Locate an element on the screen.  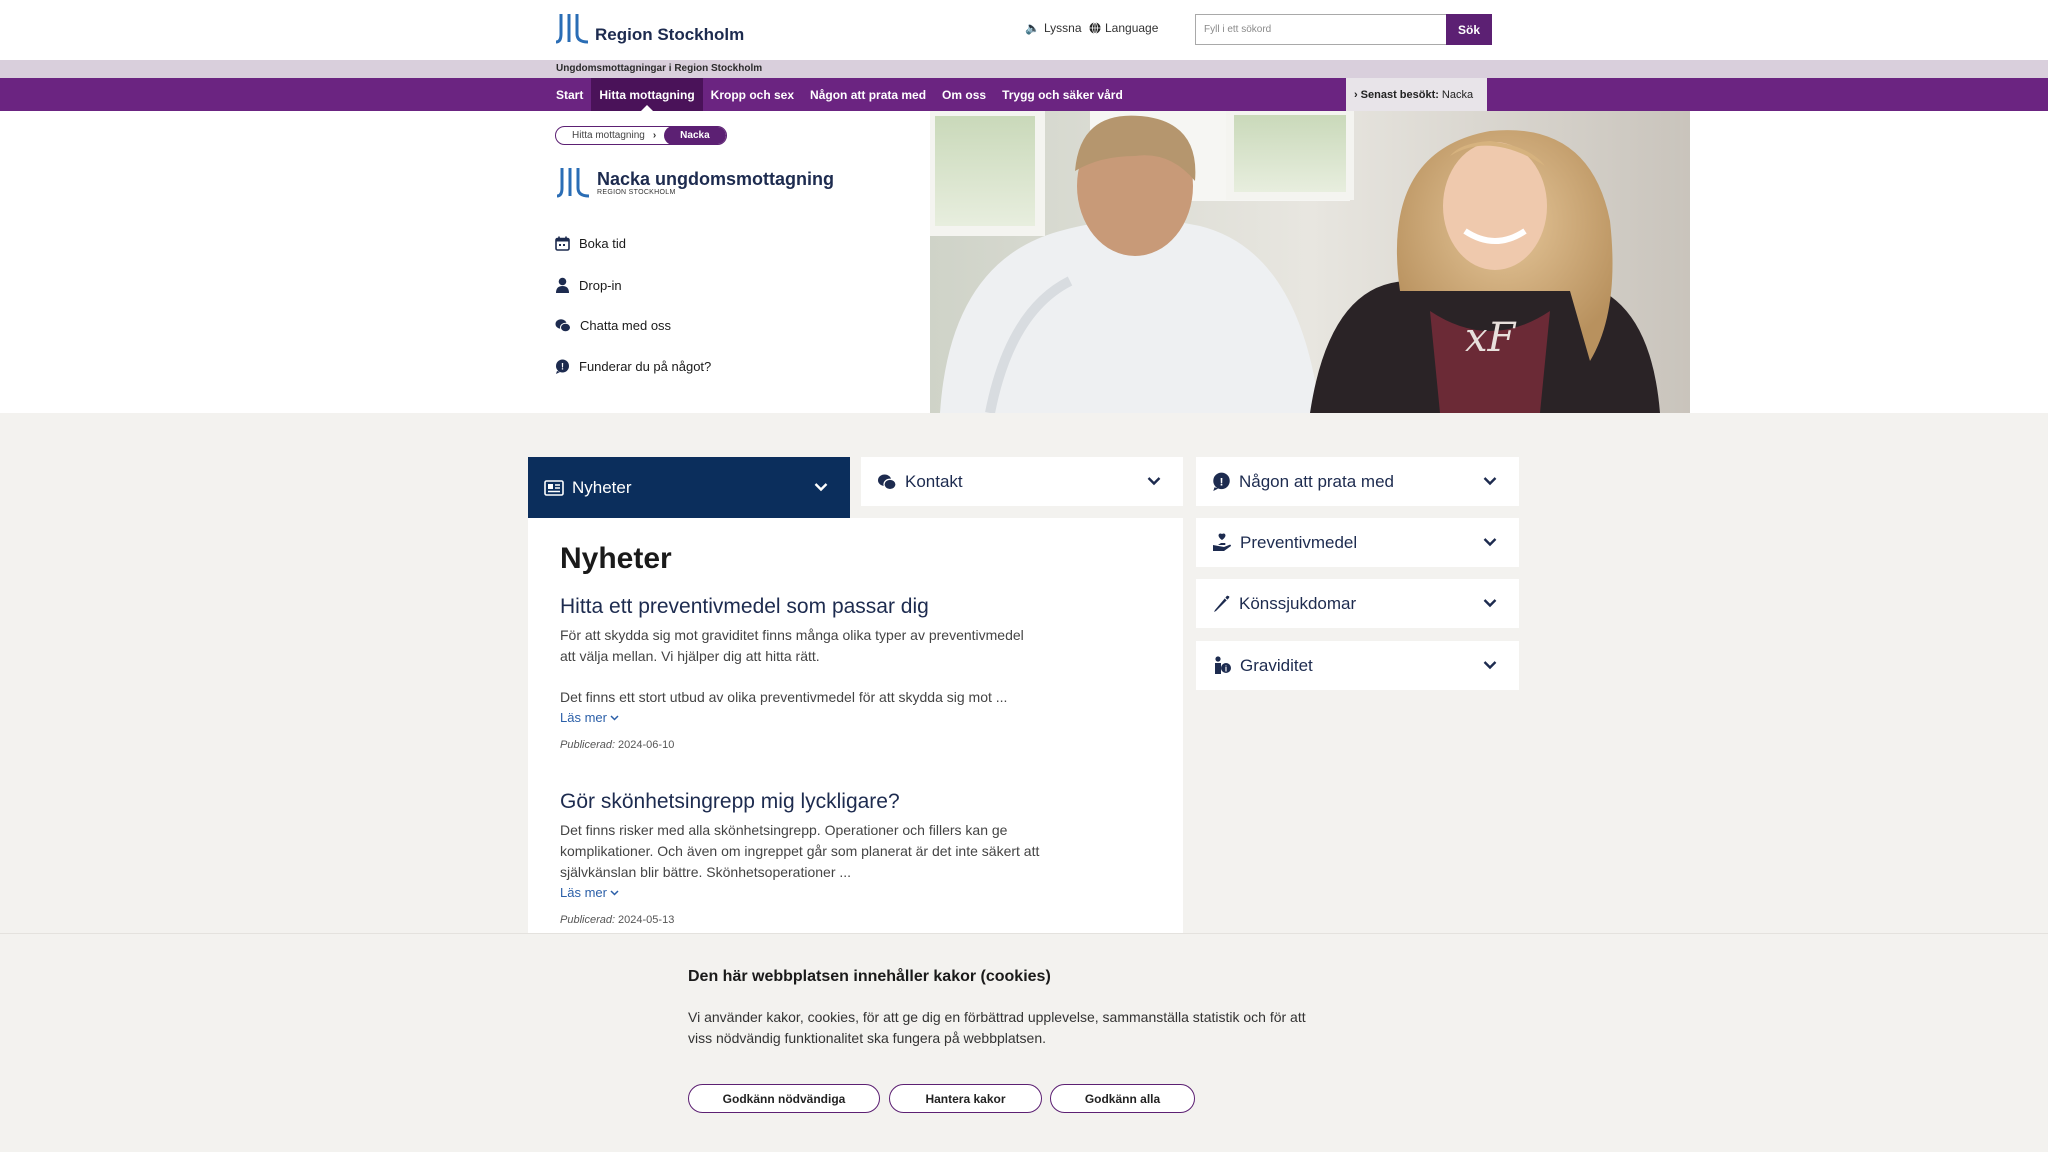
breadcrumb-parent: Hitta mottagning › is located at coordinates (610, 135).